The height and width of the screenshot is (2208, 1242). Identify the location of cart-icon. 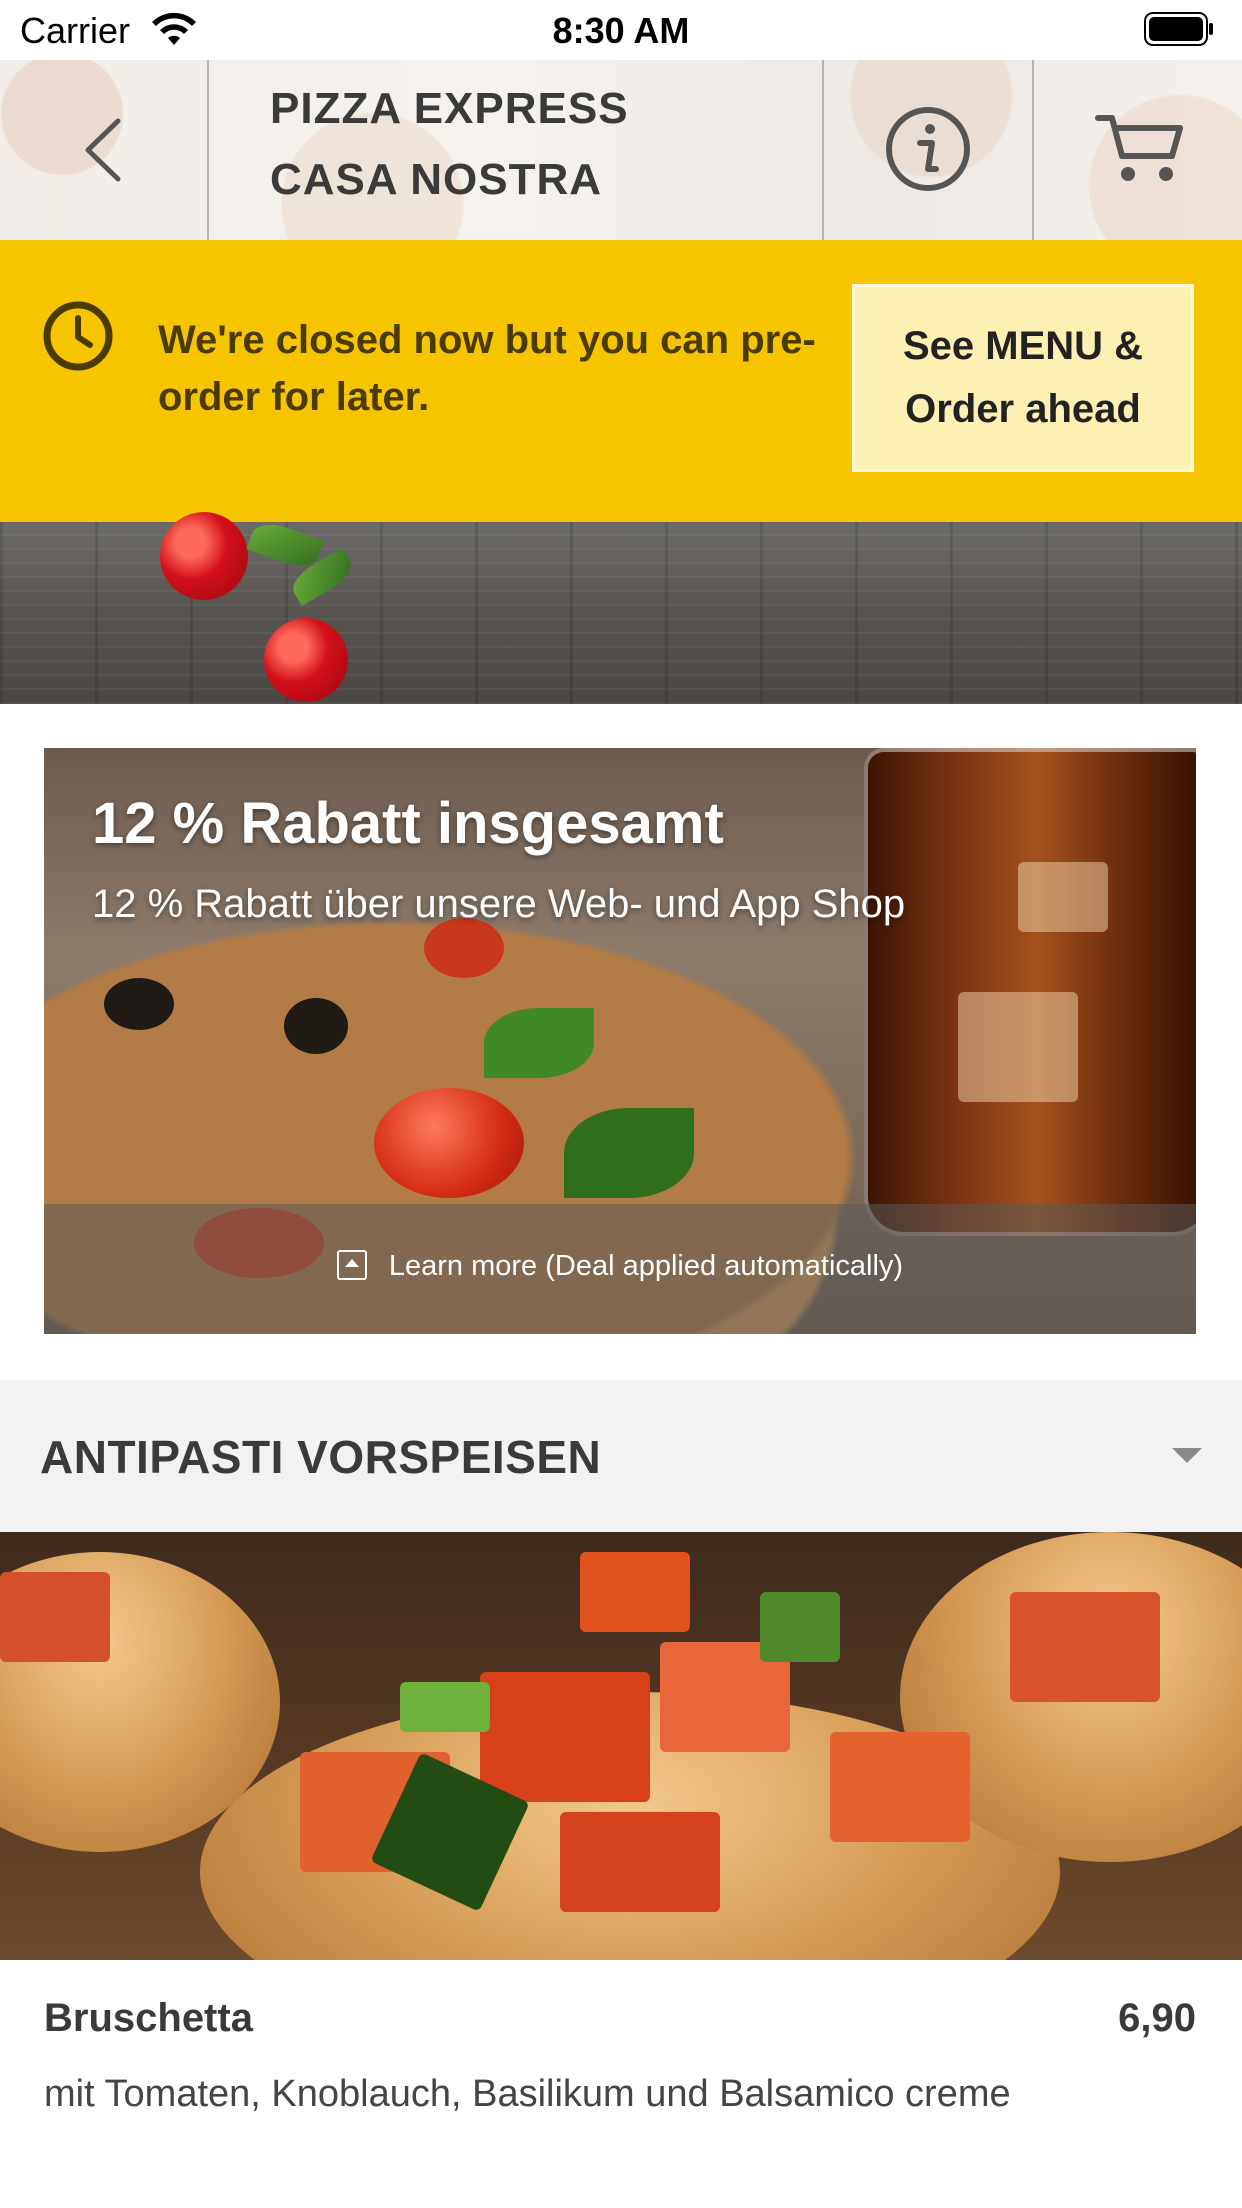
(1139, 148).